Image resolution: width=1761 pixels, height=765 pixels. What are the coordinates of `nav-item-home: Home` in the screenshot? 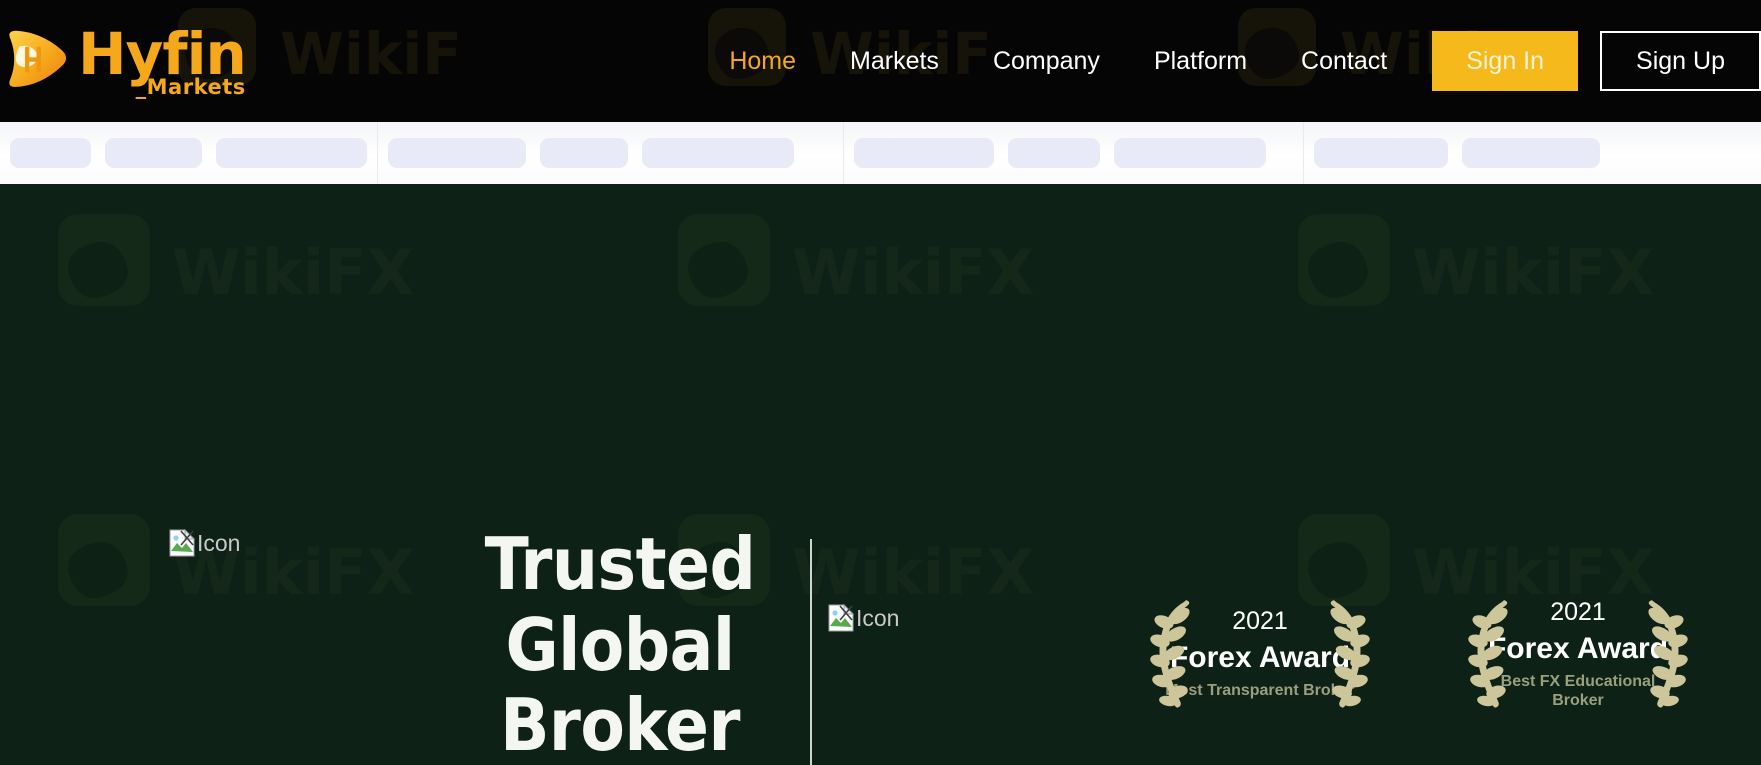 It's located at (762, 61).